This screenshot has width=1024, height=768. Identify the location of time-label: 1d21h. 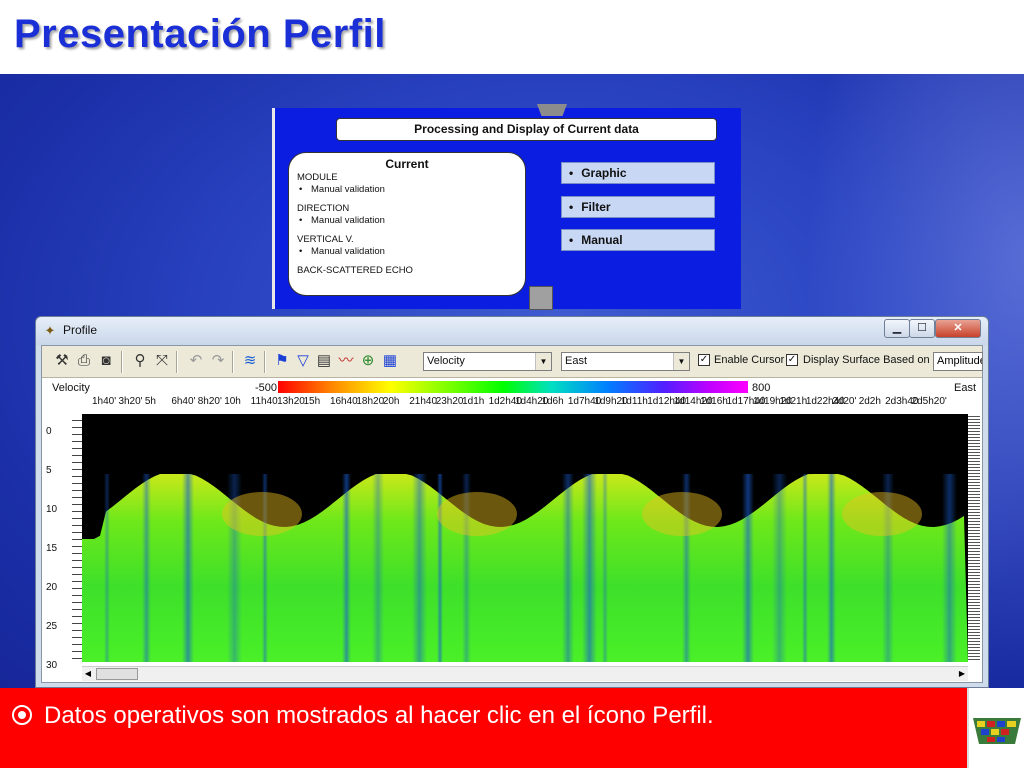
(793, 401).